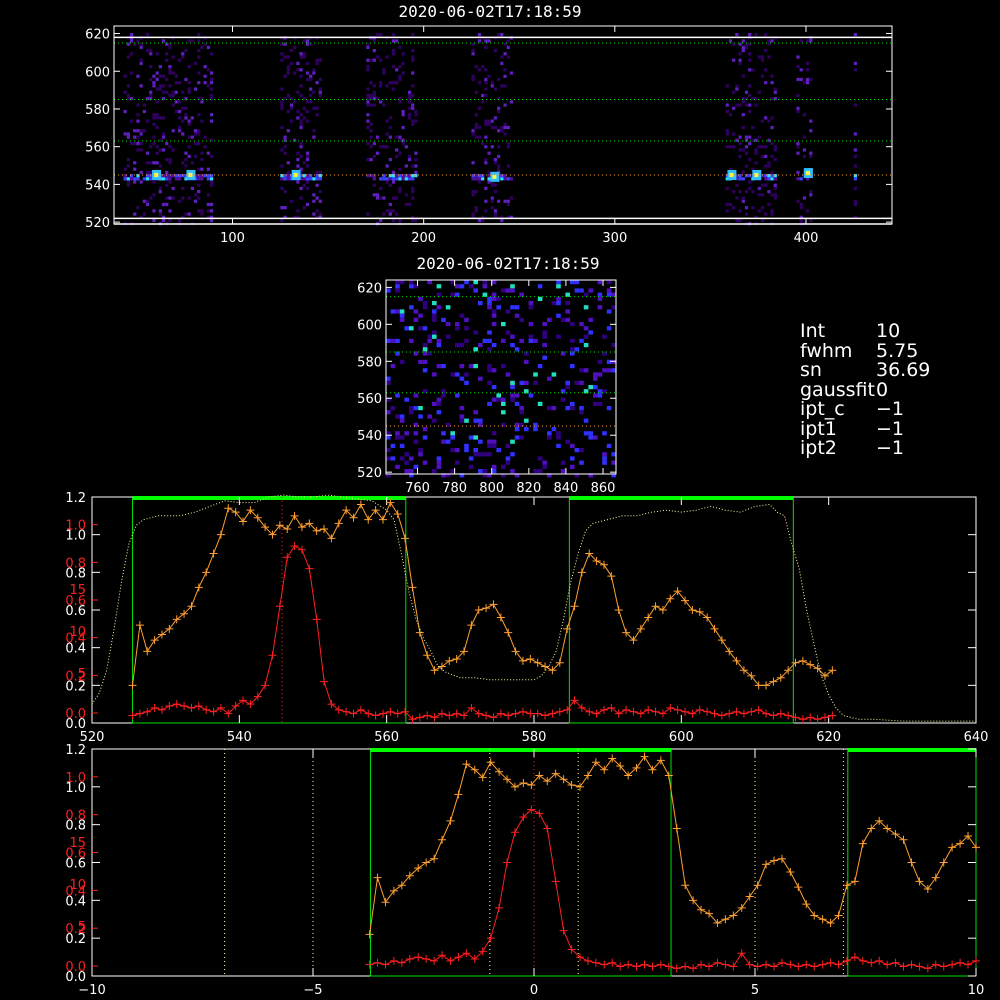 The height and width of the screenshot is (1000, 1000). I want to click on y-tick-label: 560, so click(97, 148).